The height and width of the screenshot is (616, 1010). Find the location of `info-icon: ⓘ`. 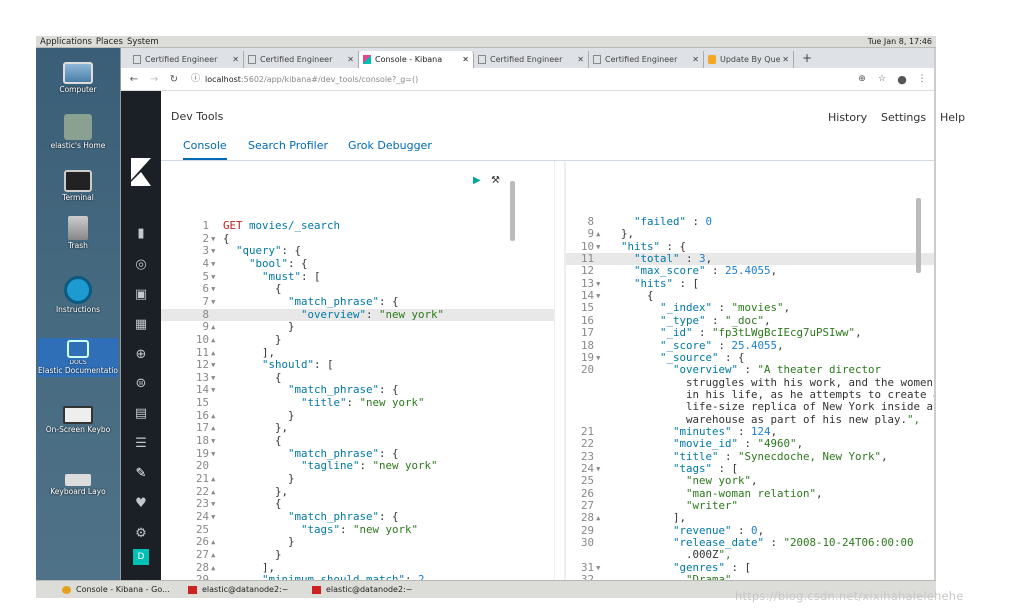

info-icon: ⓘ is located at coordinates (196, 78).